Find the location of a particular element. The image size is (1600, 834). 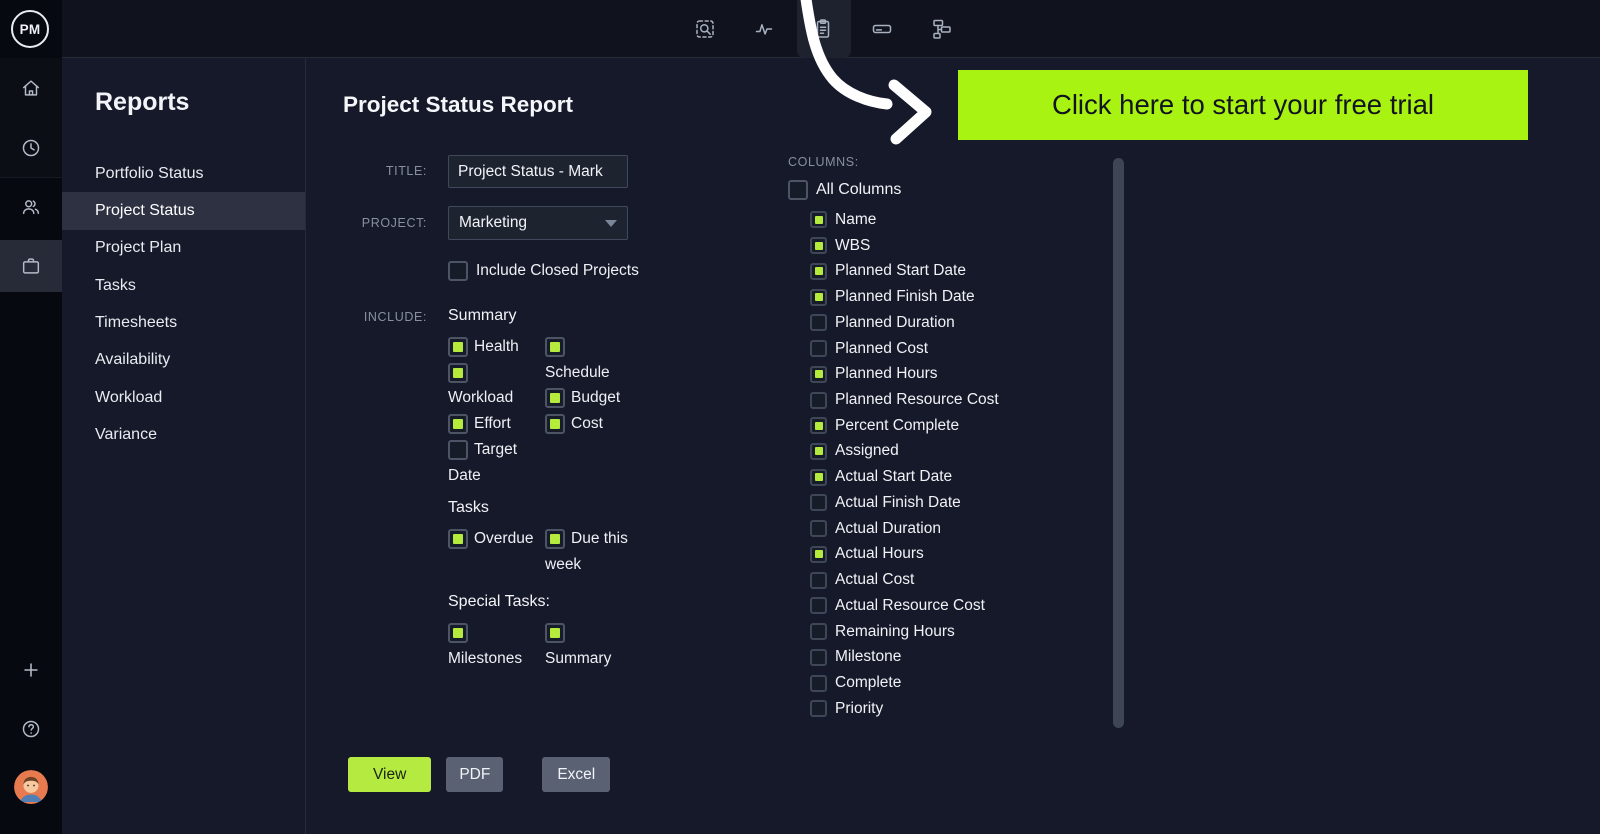

column-checkbox-item: Assigned is located at coordinates (964, 452).